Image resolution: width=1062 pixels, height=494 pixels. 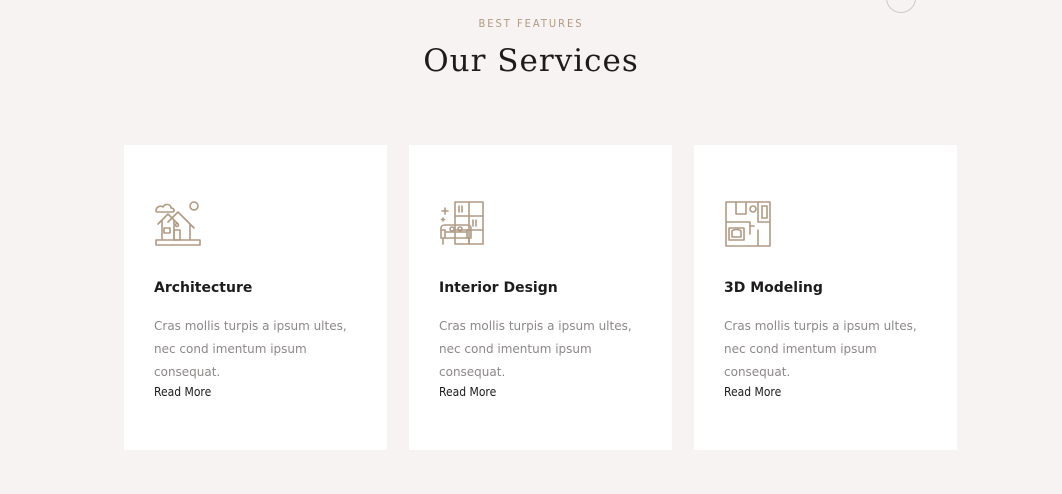 I want to click on sofa-shelf-icon, so click(x=463, y=224).